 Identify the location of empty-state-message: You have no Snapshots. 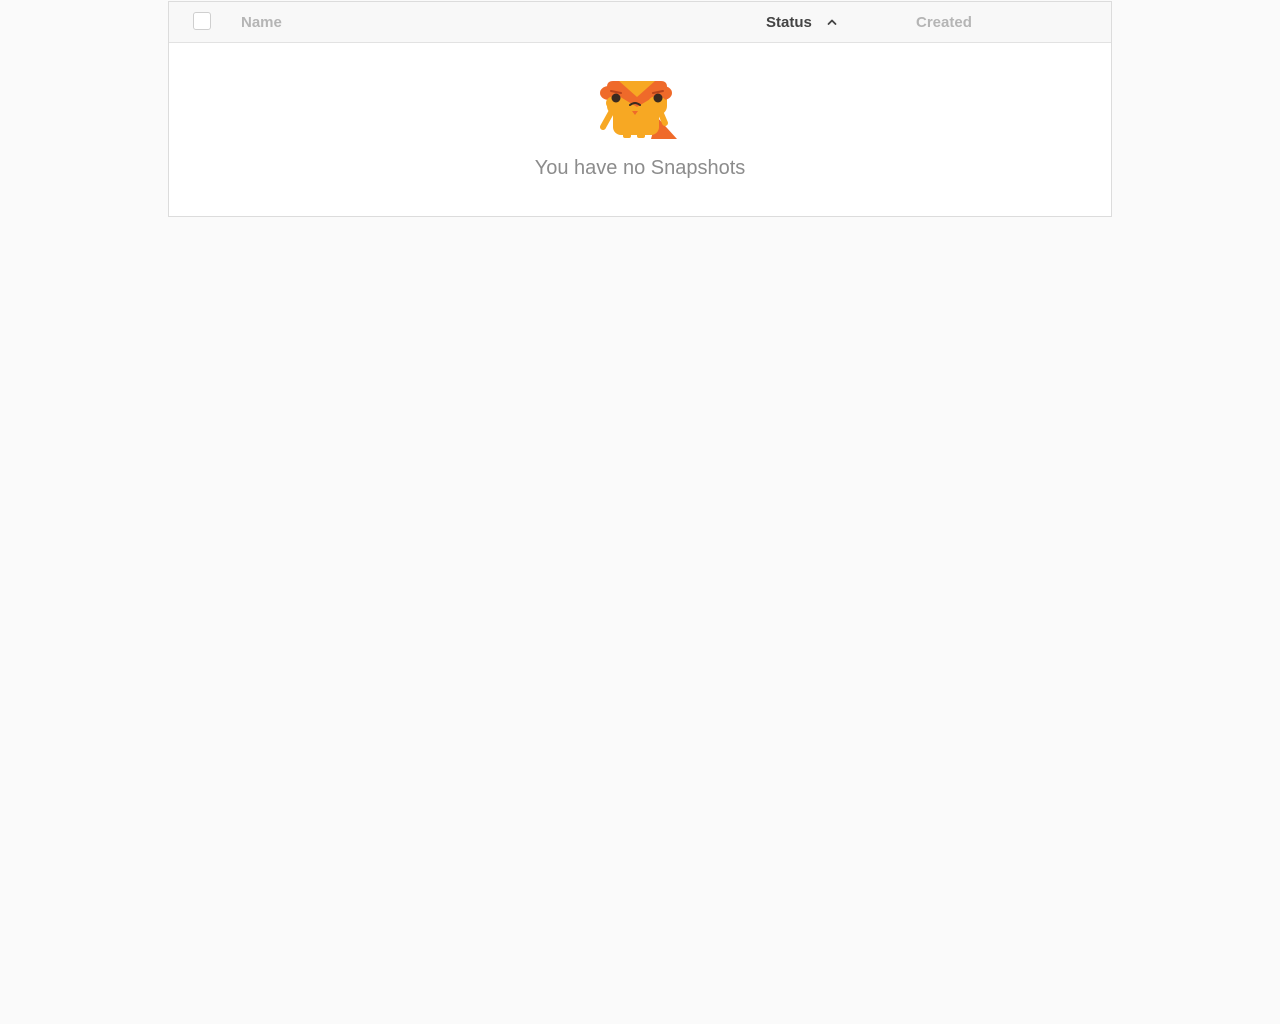
(640, 168).